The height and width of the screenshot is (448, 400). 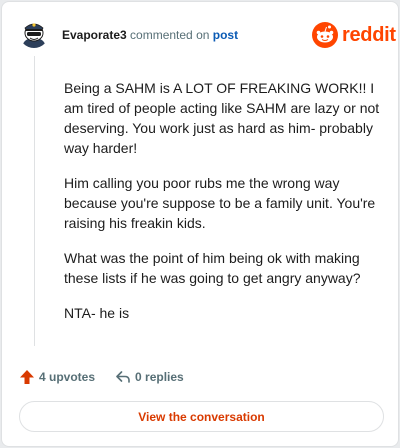 I want to click on username-link: Evaporate3, so click(x=94, y=35).